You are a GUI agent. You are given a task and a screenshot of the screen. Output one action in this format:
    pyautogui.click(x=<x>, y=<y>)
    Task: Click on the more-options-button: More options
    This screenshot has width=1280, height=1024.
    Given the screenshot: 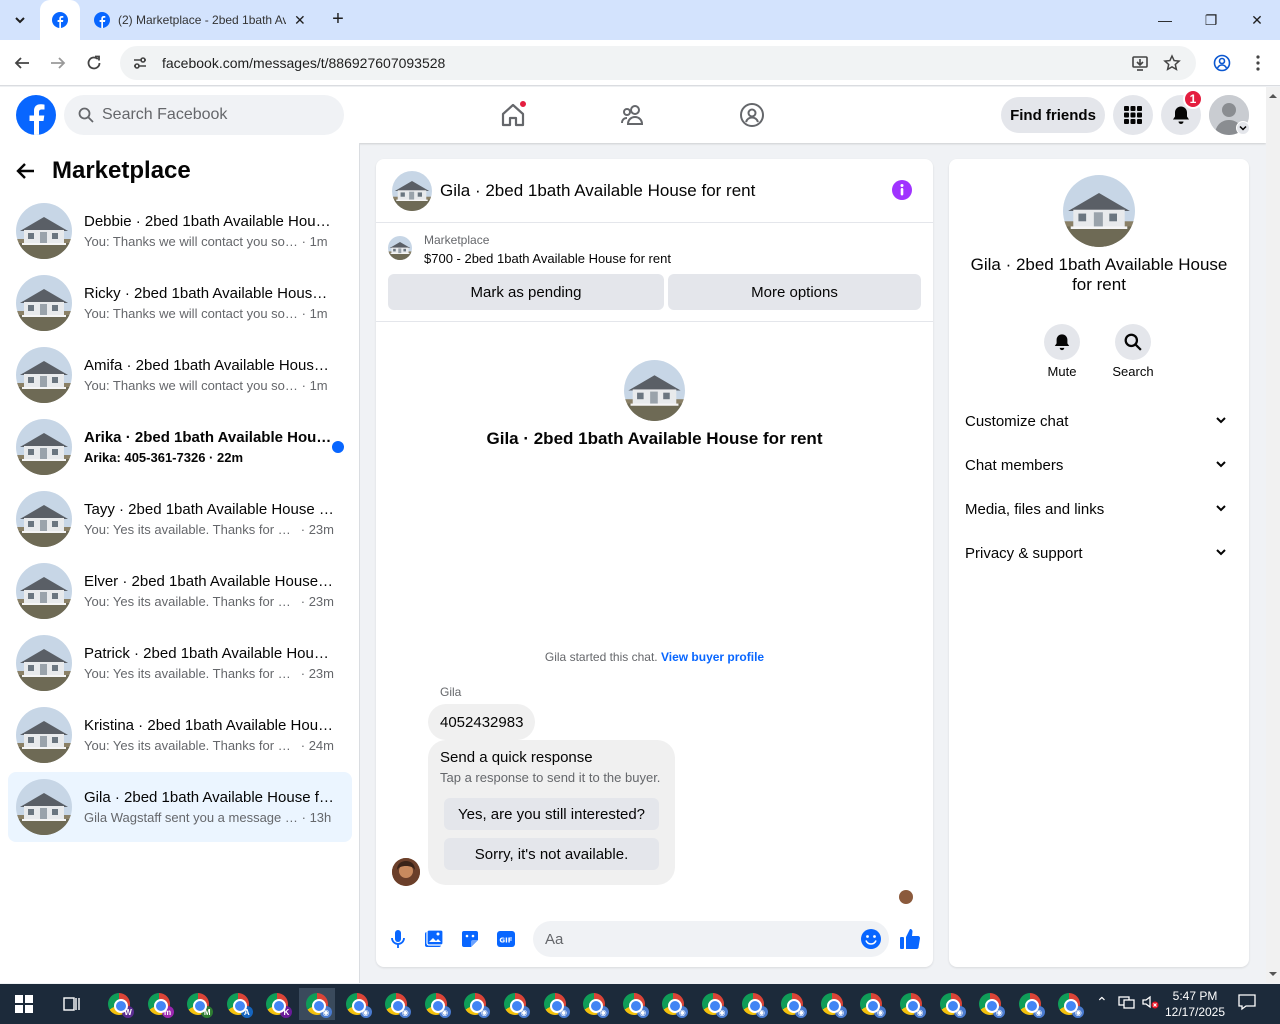 What is the action you would take?
    pyautogui.click(x=794, y=292)
    